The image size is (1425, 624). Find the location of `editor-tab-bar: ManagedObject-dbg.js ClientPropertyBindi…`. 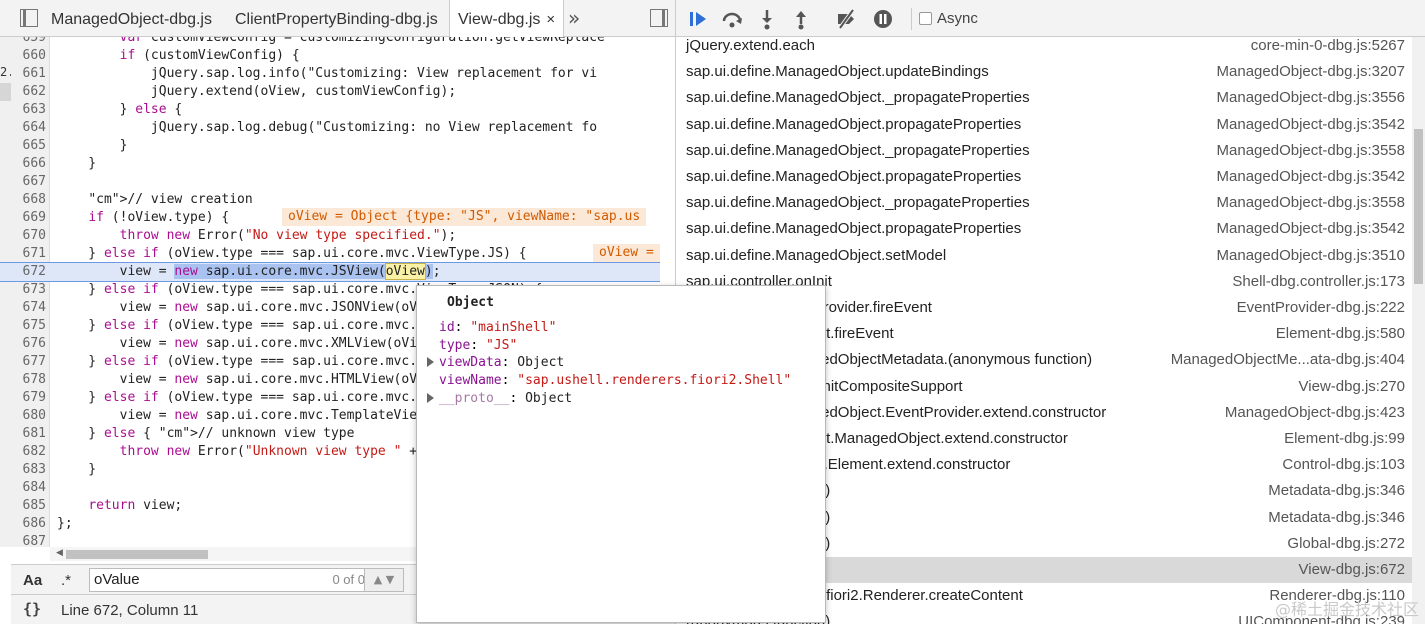

editor-tab-bar: ManagedObject-dbg.js ClientPropertyBindi… is located at coordinates (337, 19).